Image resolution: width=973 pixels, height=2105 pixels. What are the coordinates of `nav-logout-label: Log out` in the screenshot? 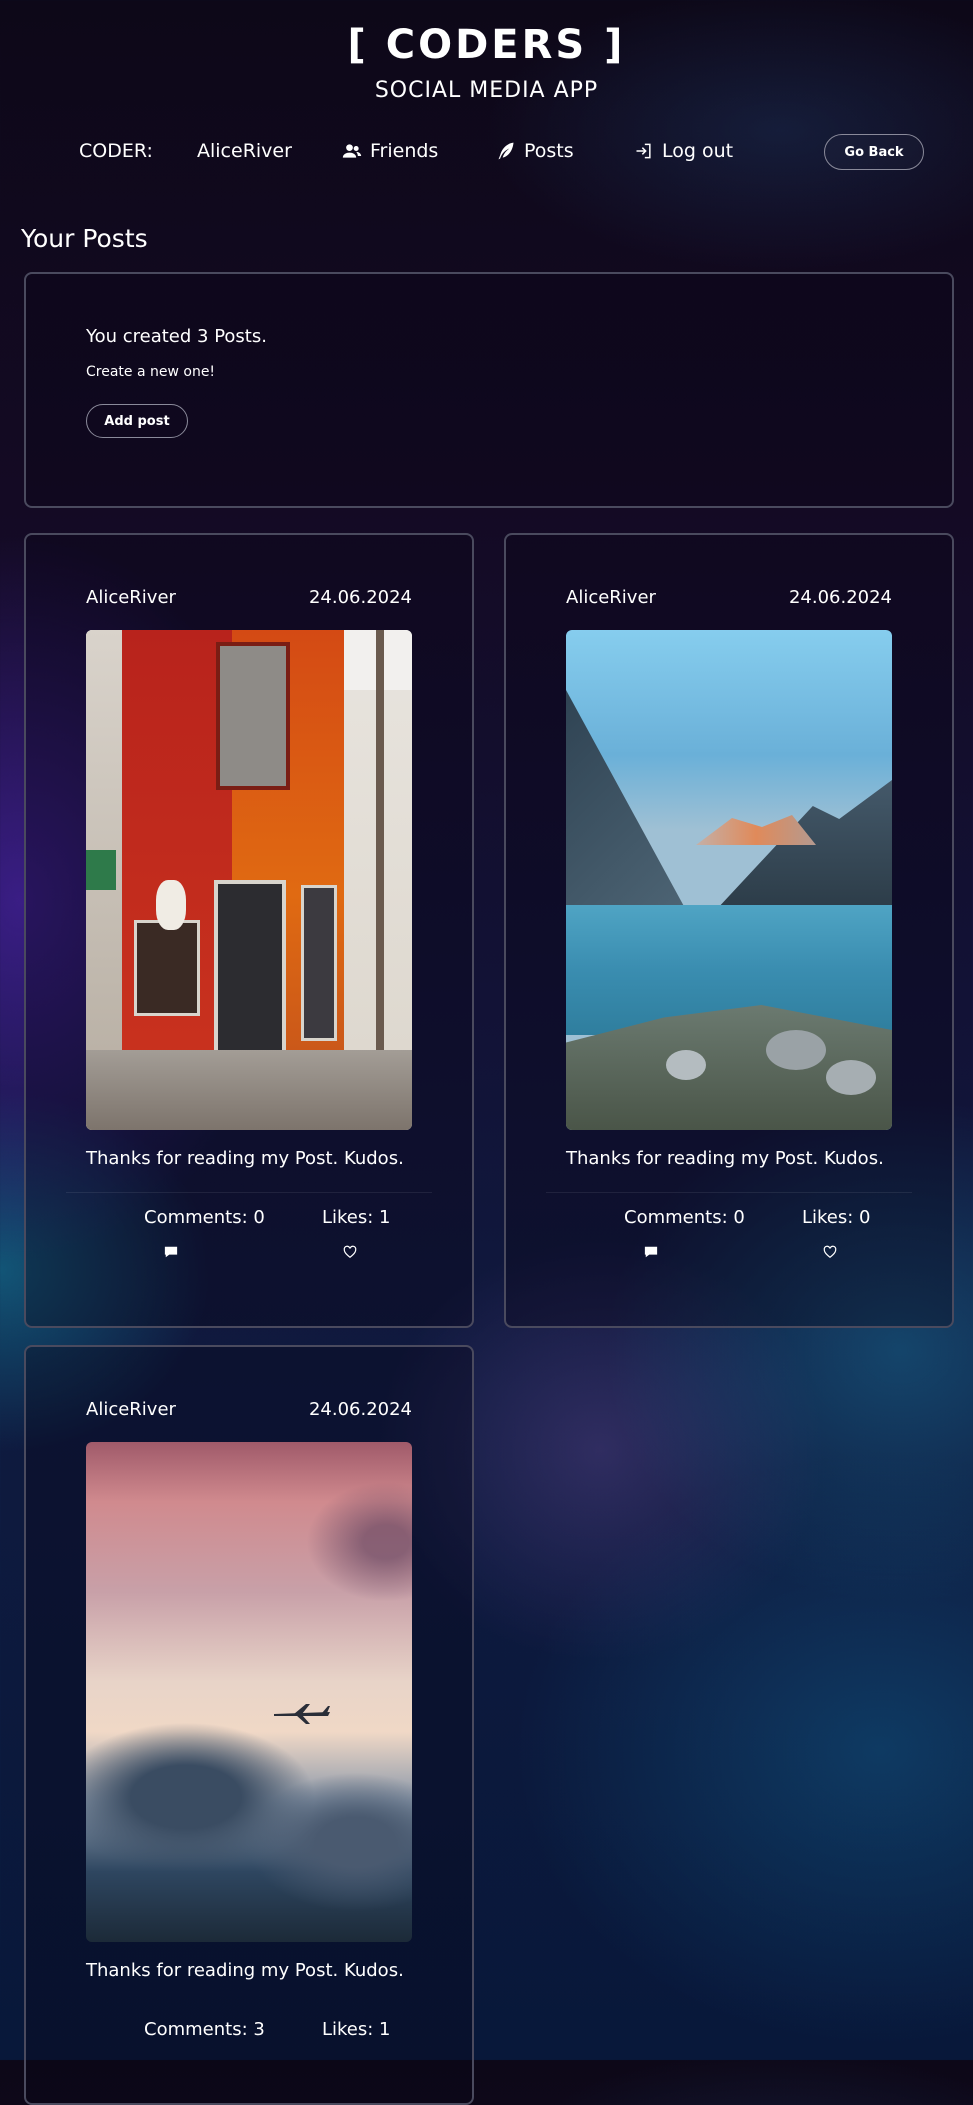 It's located at (698, 151).